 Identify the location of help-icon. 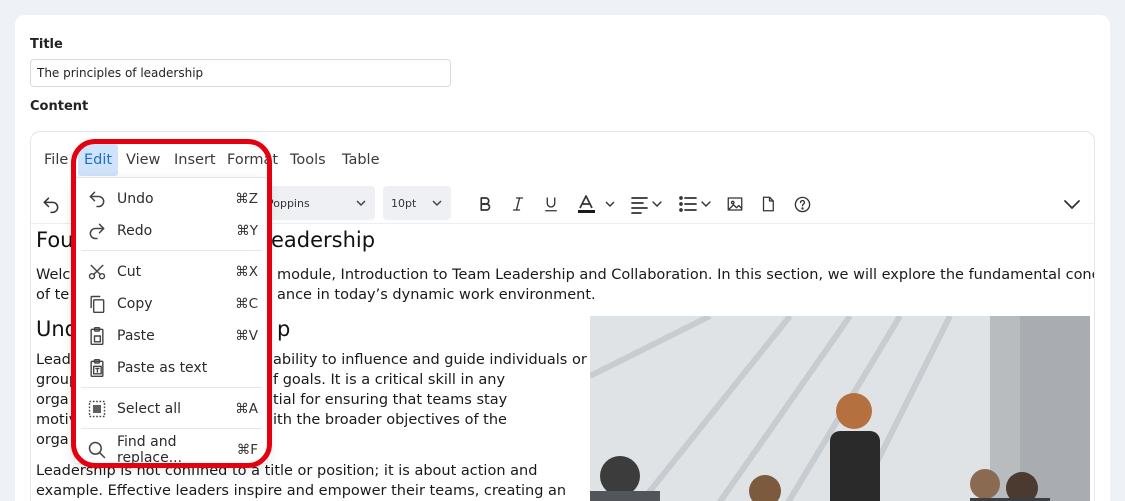
(802, 204).